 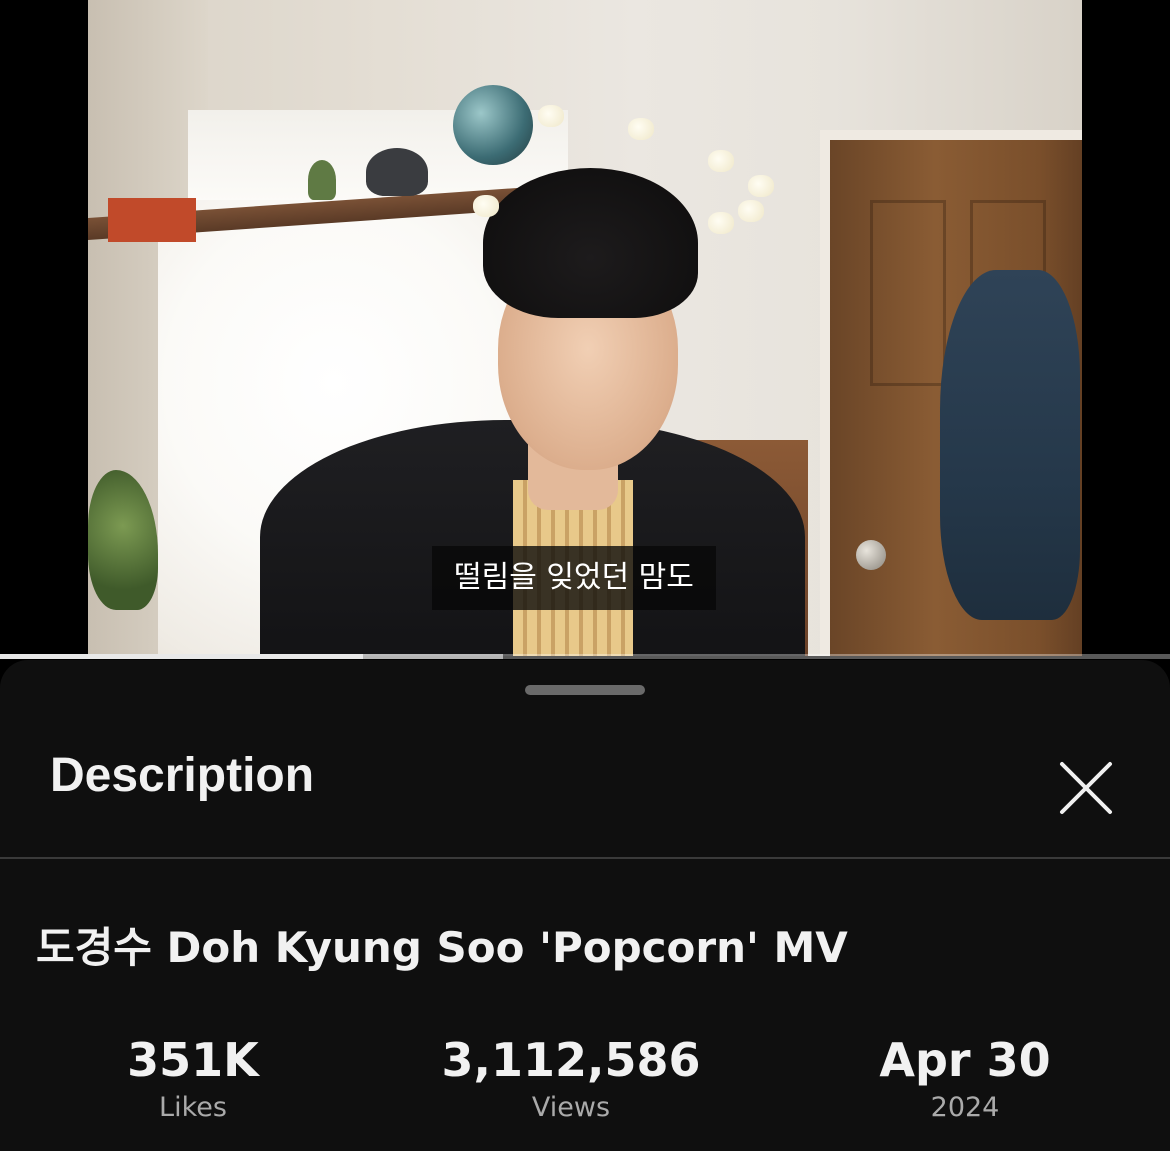 What do you see at coordinates (182, 775) in the screenshot?
I see `sheet-title: Description` at bounding box center [182, 775].